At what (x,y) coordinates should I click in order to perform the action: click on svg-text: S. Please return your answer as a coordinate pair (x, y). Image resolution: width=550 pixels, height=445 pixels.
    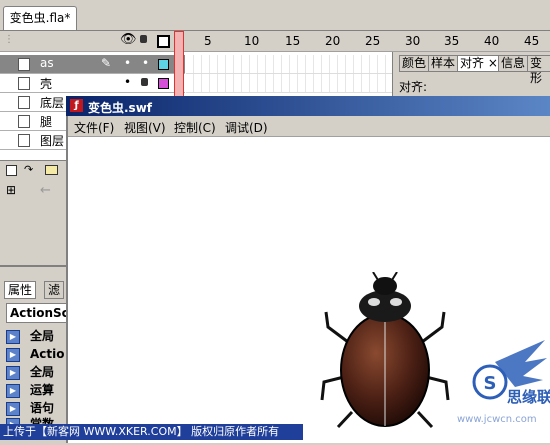
    Looking at the image, I should click on (490, 383).